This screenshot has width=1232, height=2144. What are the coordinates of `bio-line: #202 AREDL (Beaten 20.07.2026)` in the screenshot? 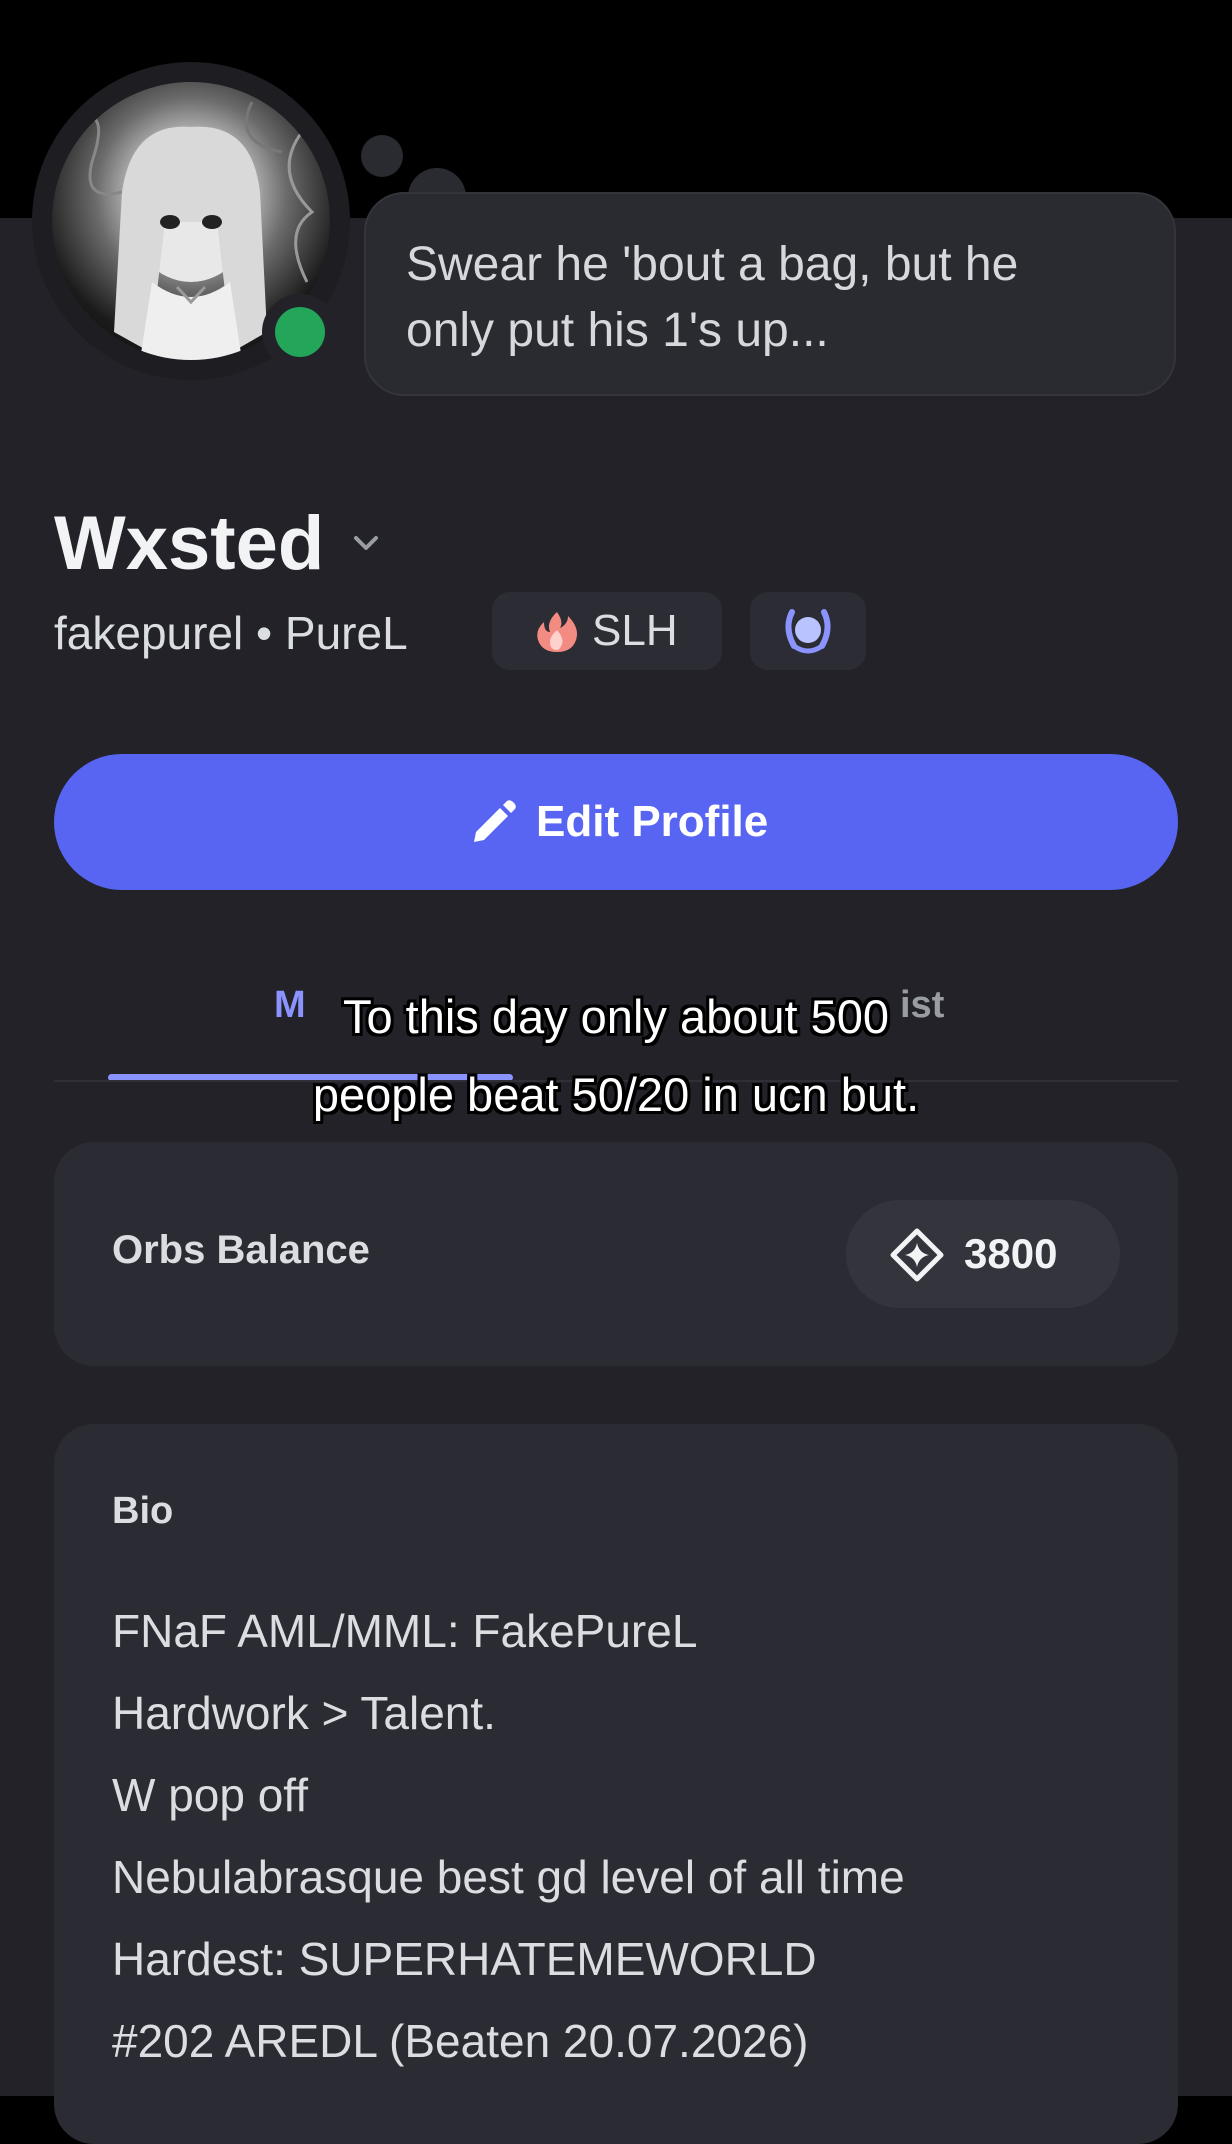 It's located at (460, 2041).